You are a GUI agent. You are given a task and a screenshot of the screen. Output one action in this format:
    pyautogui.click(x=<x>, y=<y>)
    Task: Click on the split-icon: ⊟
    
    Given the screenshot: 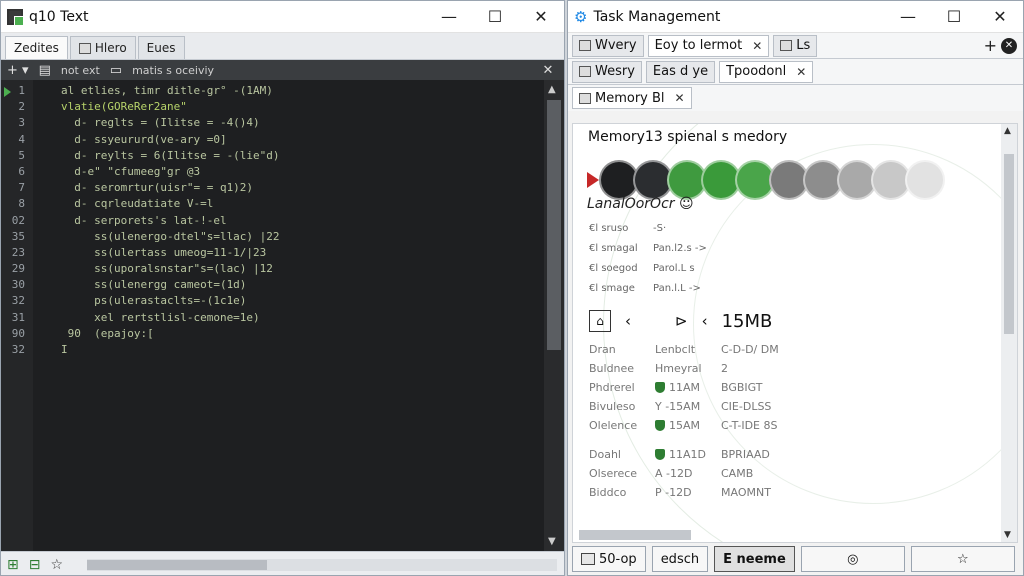 What is the action you would take?
    pyautogui.click(x=35, y=565)
    